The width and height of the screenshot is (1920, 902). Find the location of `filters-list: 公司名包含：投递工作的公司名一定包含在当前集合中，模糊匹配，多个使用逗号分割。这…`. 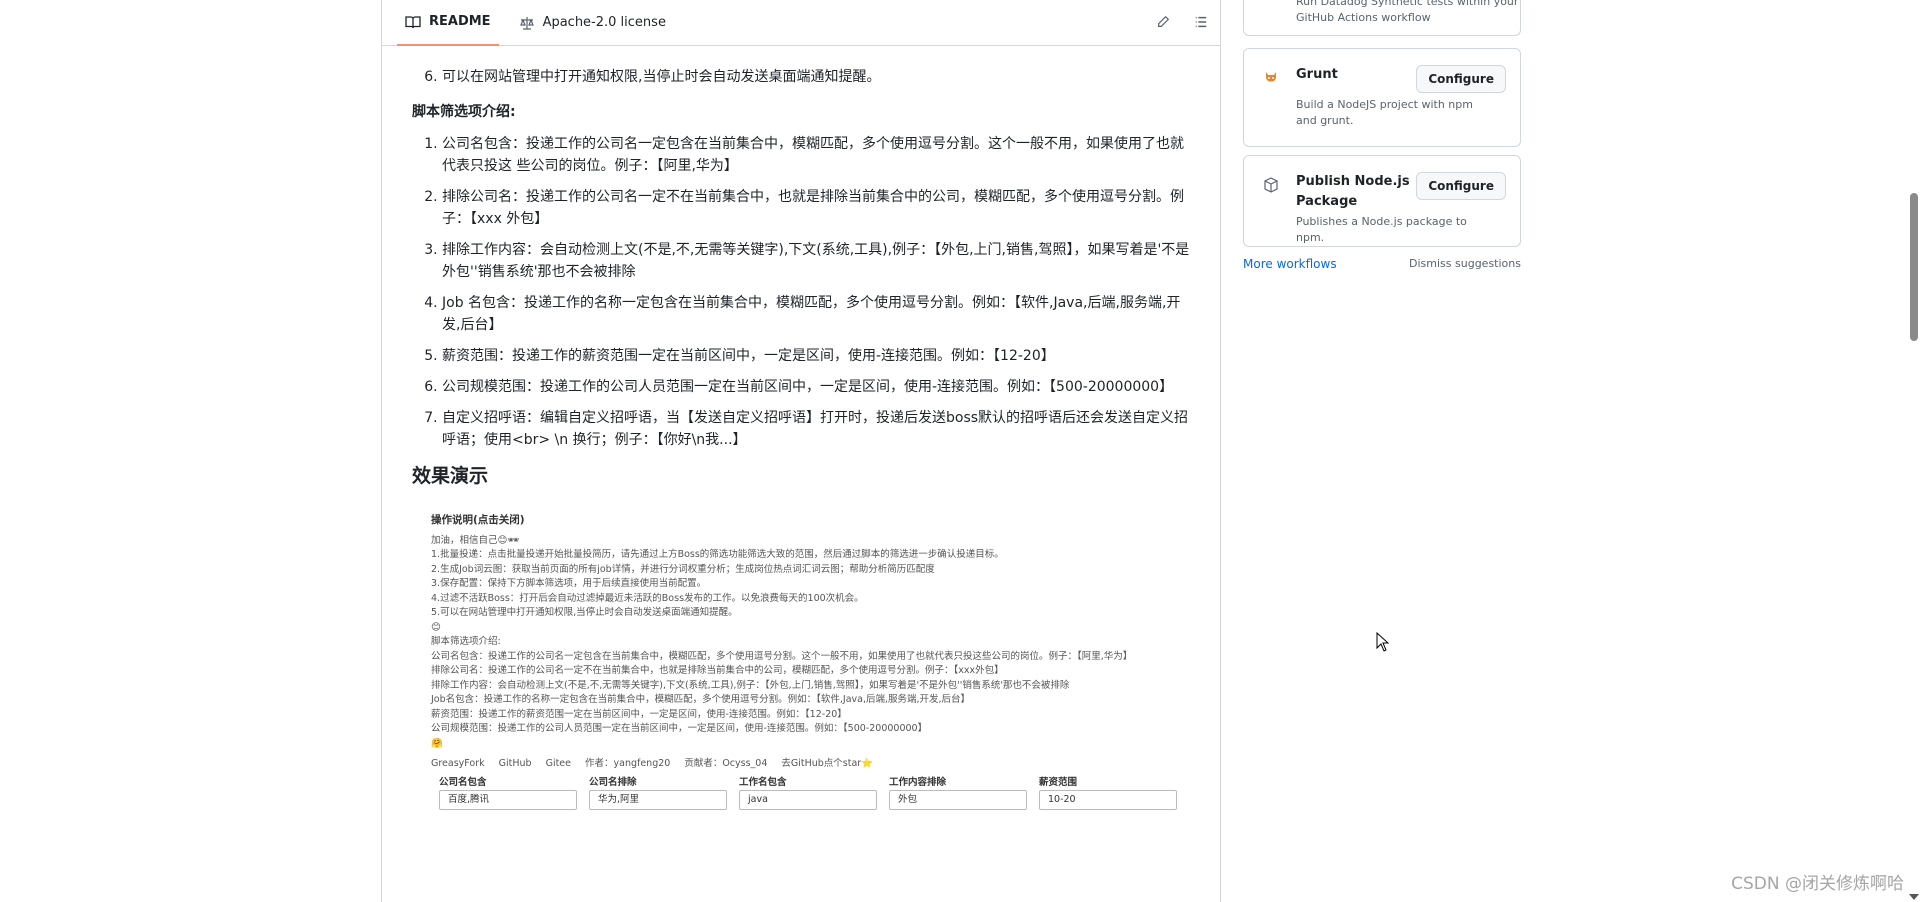

filters-list: 公司名包含：投递工作的公司名一定包含在当前集合中，模糊匹配，多个使用逗号分割。这… is located at coordinates (801, 292).